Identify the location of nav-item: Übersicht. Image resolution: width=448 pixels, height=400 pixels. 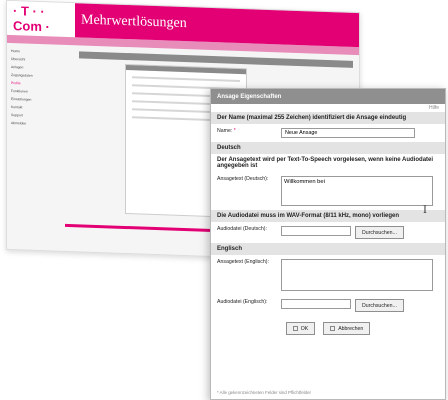
(40, 60).